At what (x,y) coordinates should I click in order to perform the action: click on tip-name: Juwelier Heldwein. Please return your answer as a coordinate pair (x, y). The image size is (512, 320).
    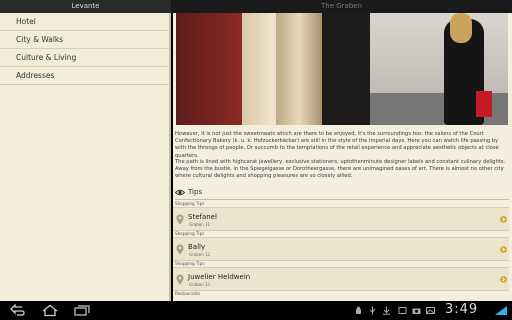
    Looking at the image, I should click on (219, 277).